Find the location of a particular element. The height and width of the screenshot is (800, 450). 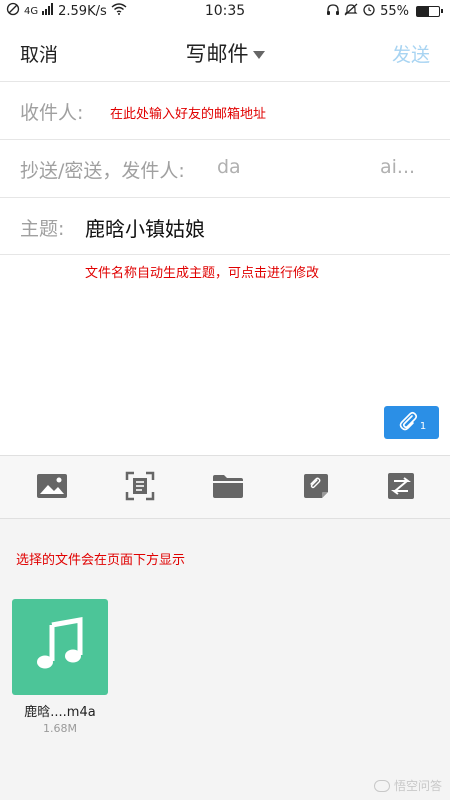

folder-icon is located at coordinates (228, 488).